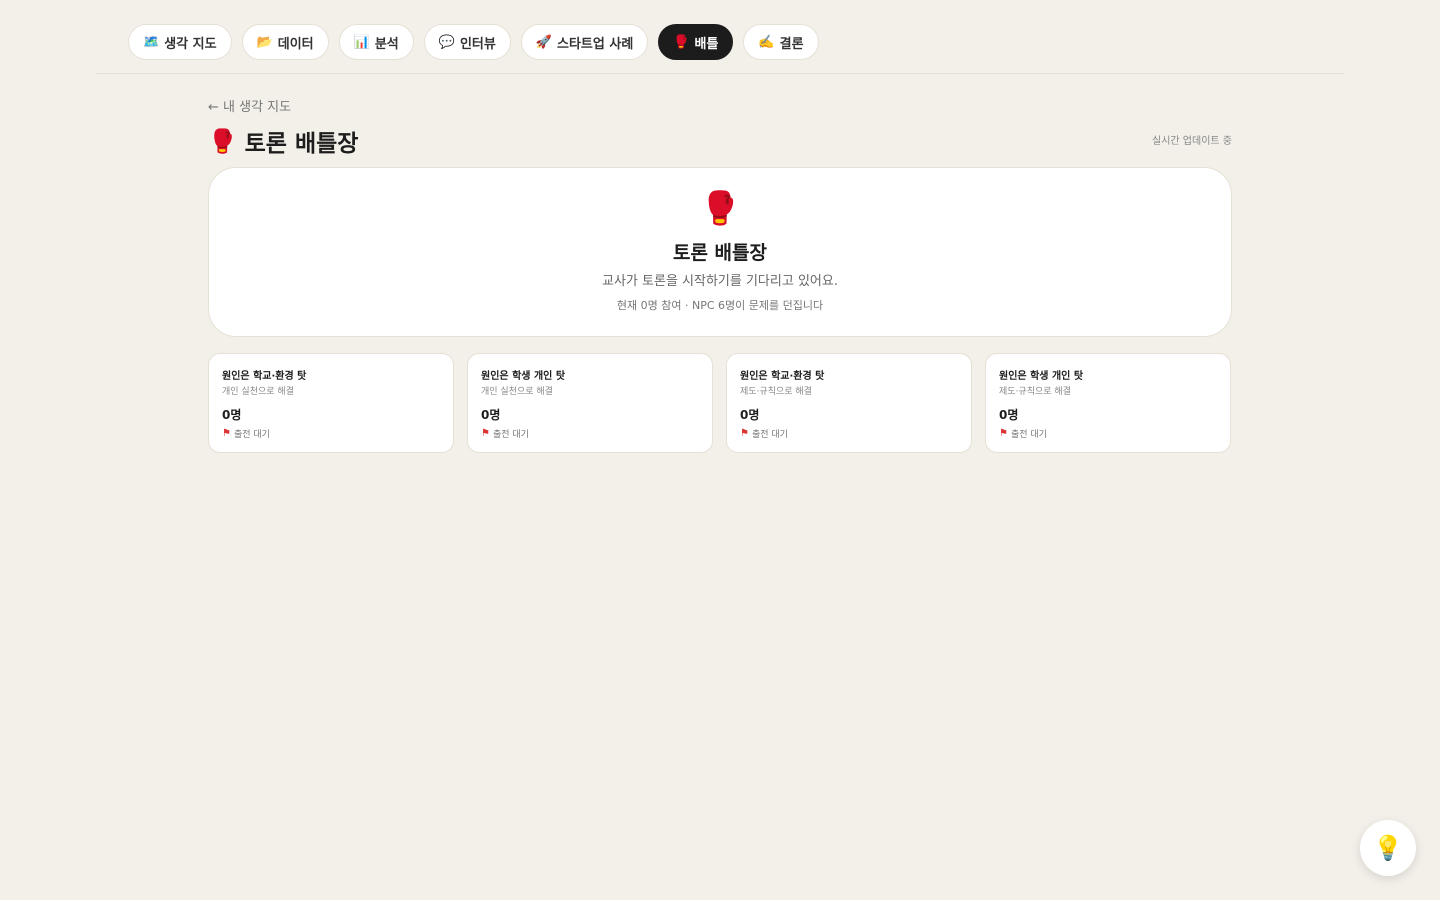 Image resolution: width=1440 pixels, height=900 pixels. Describe the element at coordinates (190, 44) in the screenshot. I see `tab-label: 생각 지도` at that location.